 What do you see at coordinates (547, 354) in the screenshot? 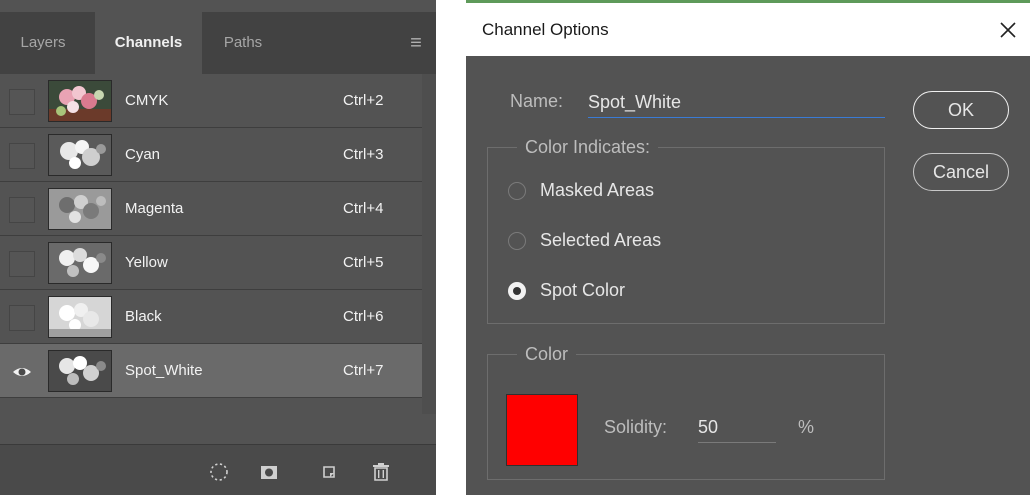
I see `color-legend: Color` at bounding box center [547, 354].